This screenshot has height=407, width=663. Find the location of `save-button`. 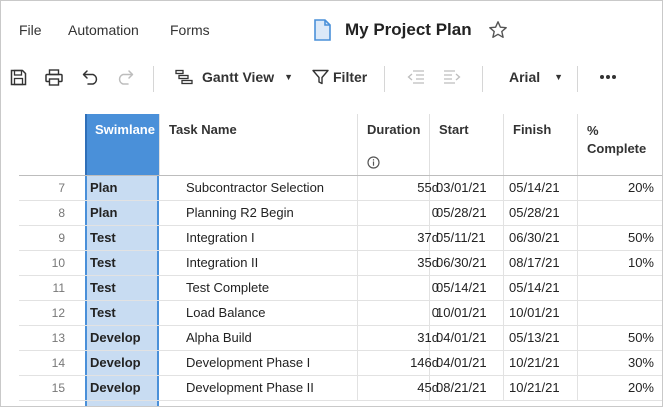

save-button is located at coordinates (18, 77).